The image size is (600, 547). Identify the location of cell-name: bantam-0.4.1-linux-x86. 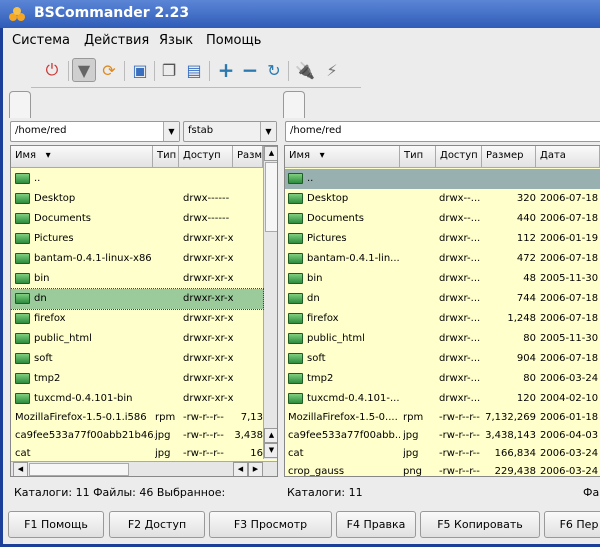
(85, 259).